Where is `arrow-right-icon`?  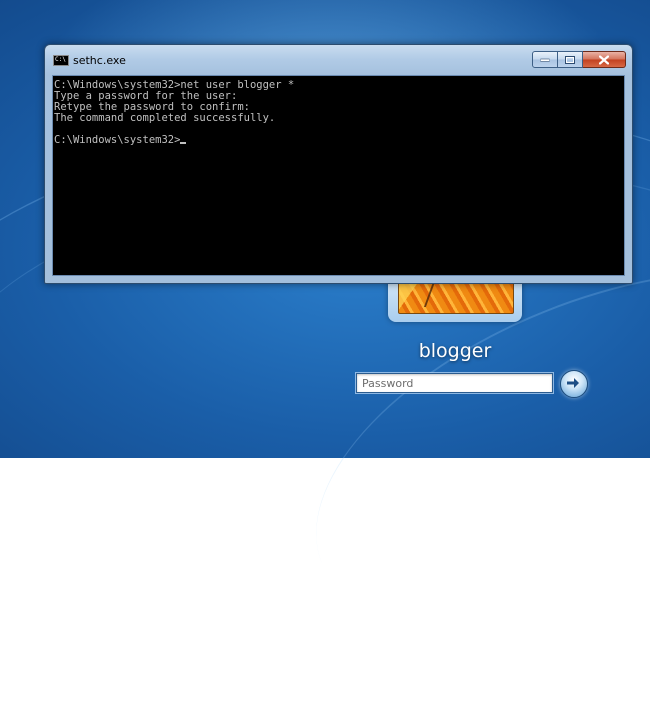
arrow-right-icon is located at coordinates (573, 383).